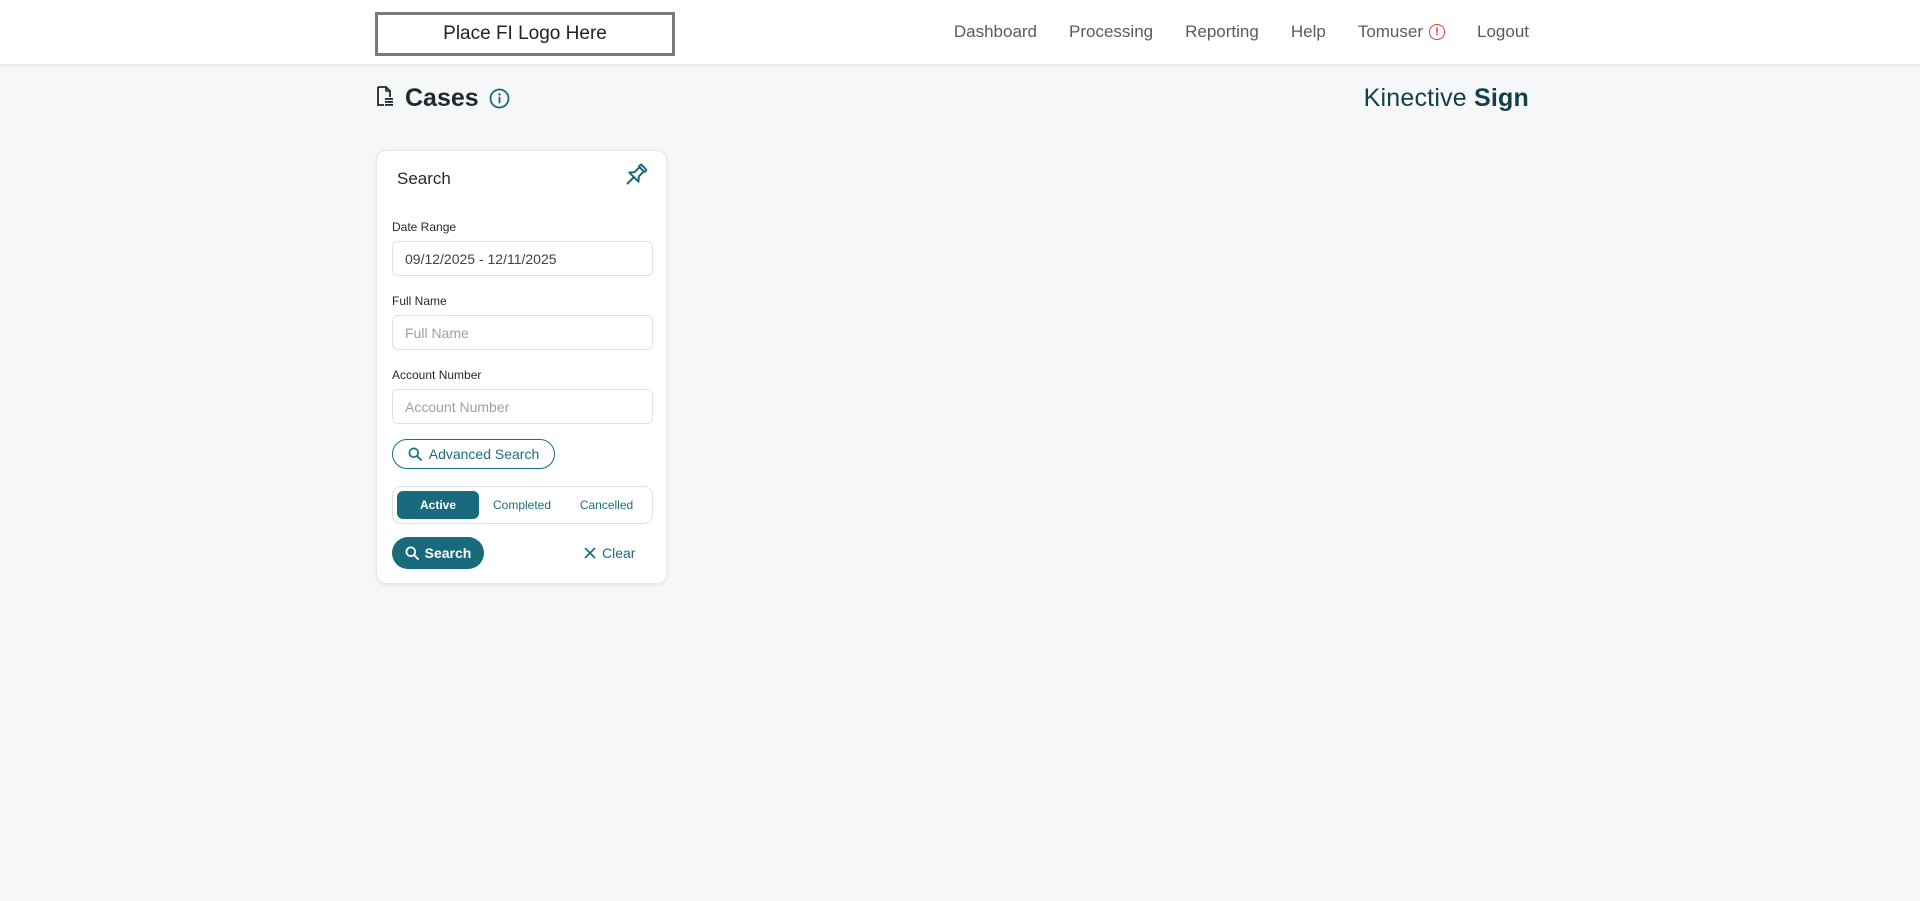 The height and width of the screenshot is (901, 1920). I want to click on status-cancelled-tab: Cancelled, so click(606, 505).